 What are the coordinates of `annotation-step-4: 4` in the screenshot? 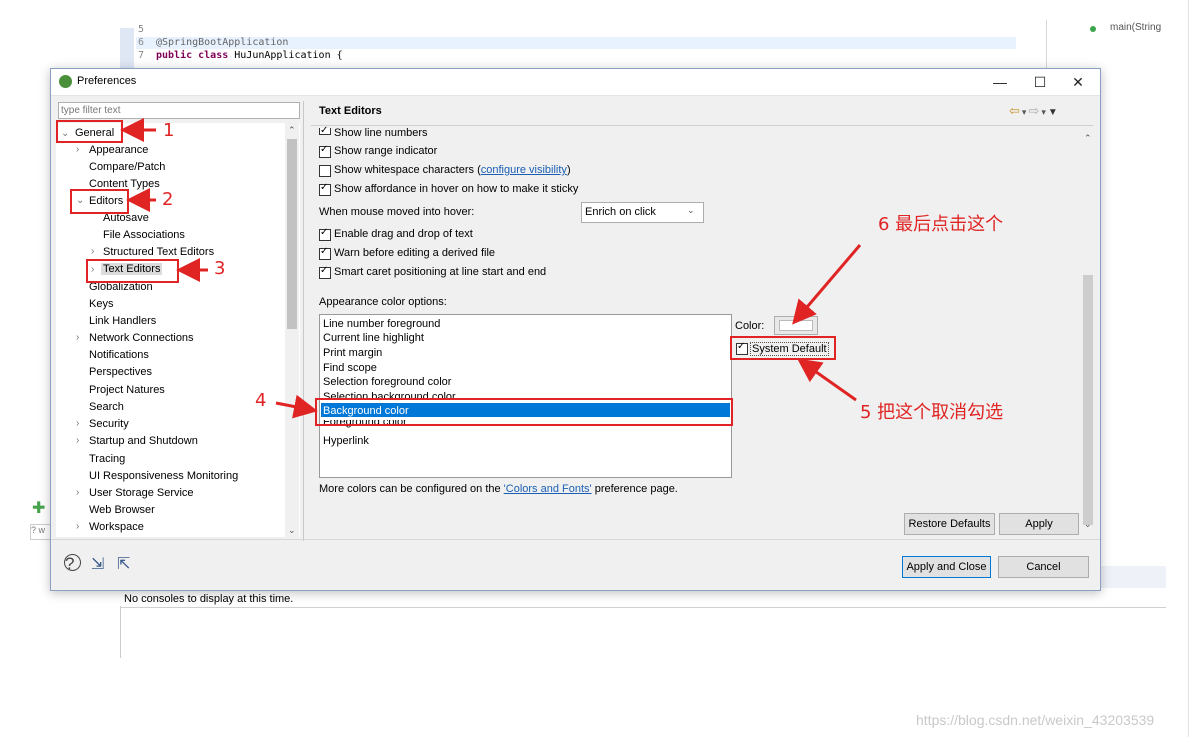 It's located at (261, 400).